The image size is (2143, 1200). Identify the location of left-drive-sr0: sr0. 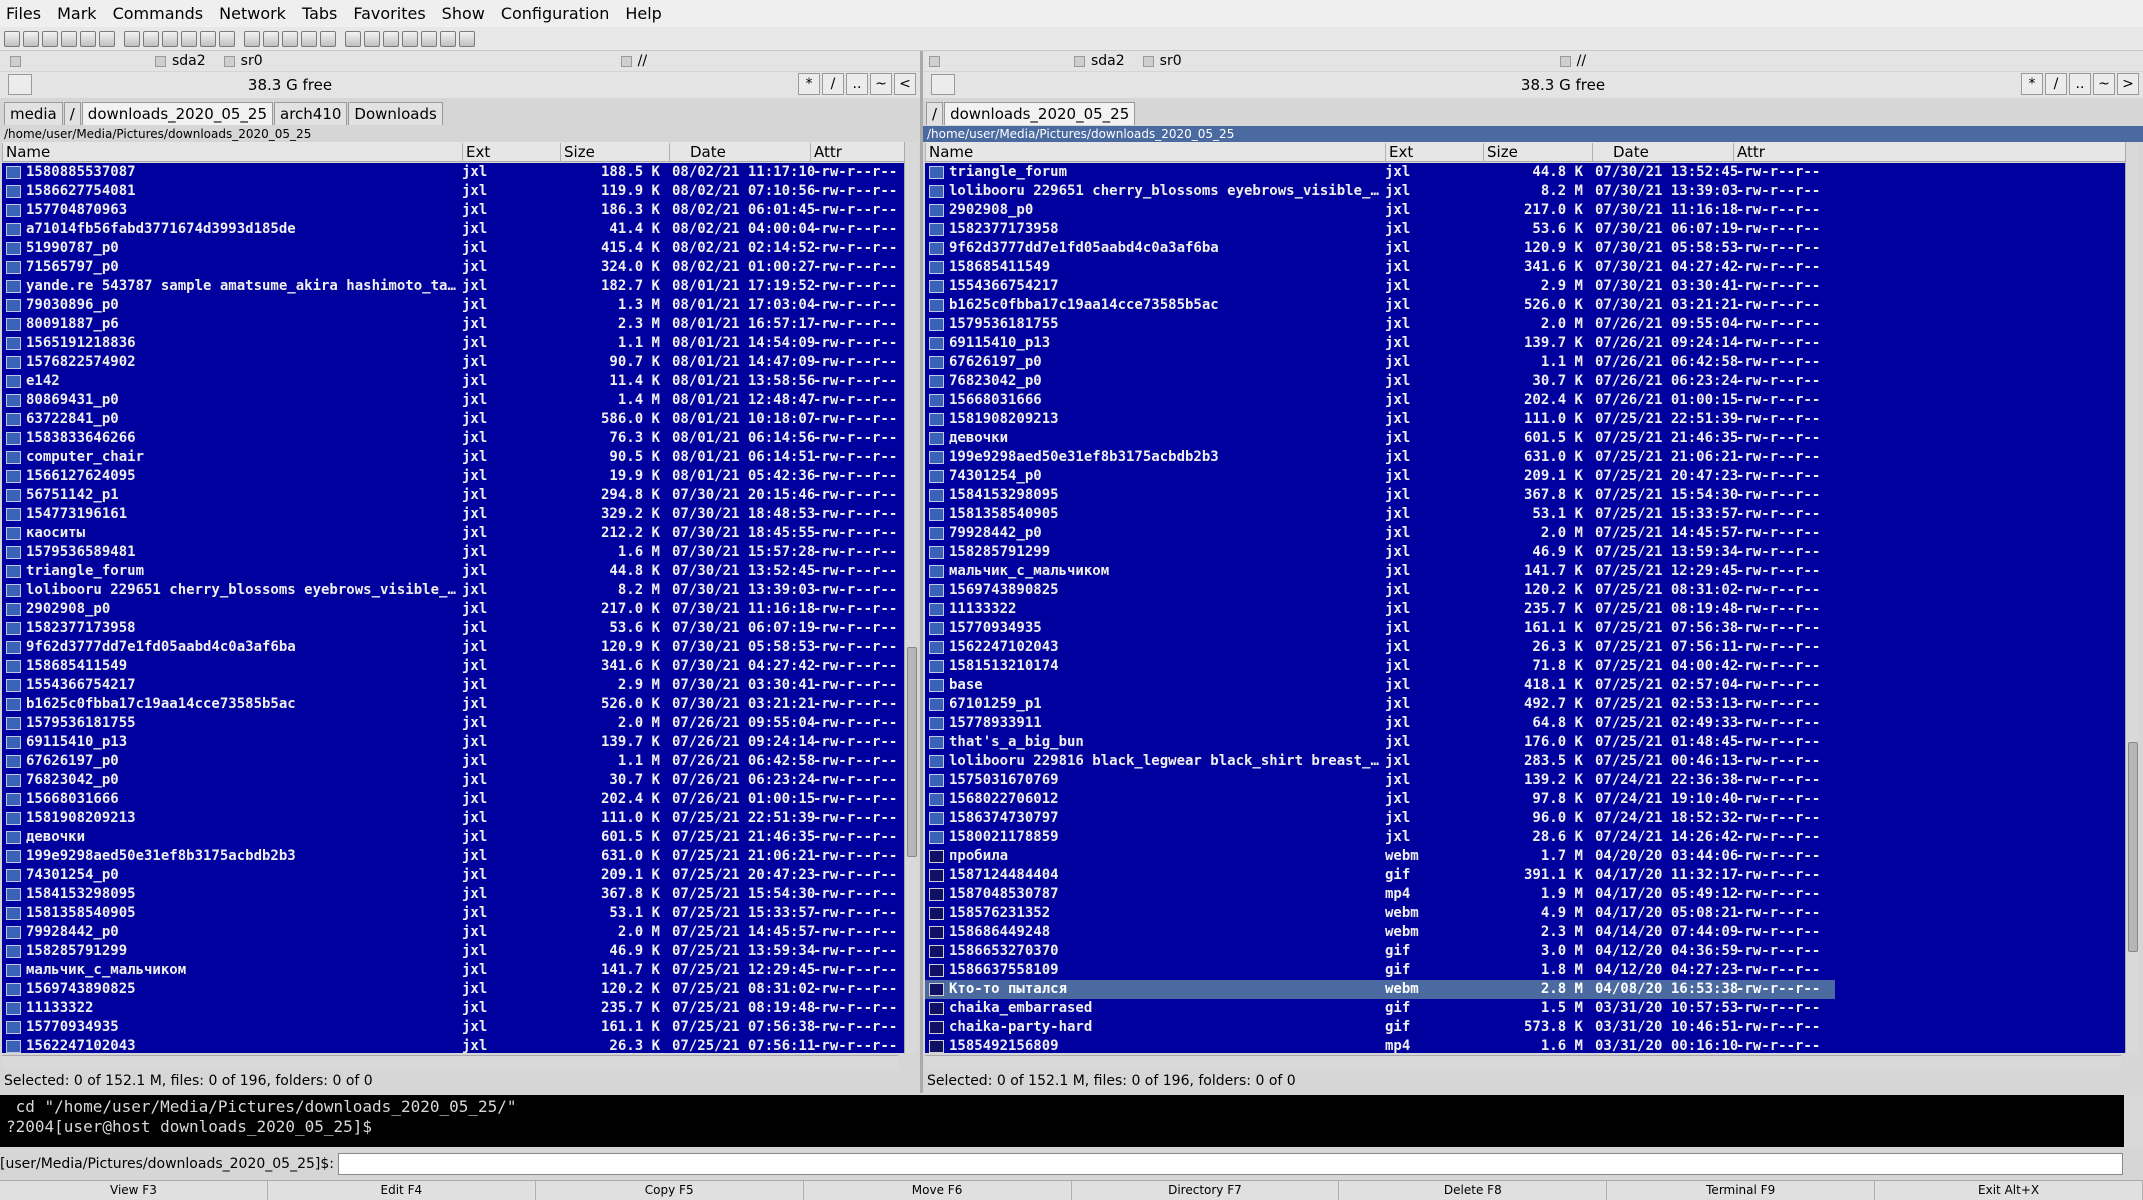
(243, 61).